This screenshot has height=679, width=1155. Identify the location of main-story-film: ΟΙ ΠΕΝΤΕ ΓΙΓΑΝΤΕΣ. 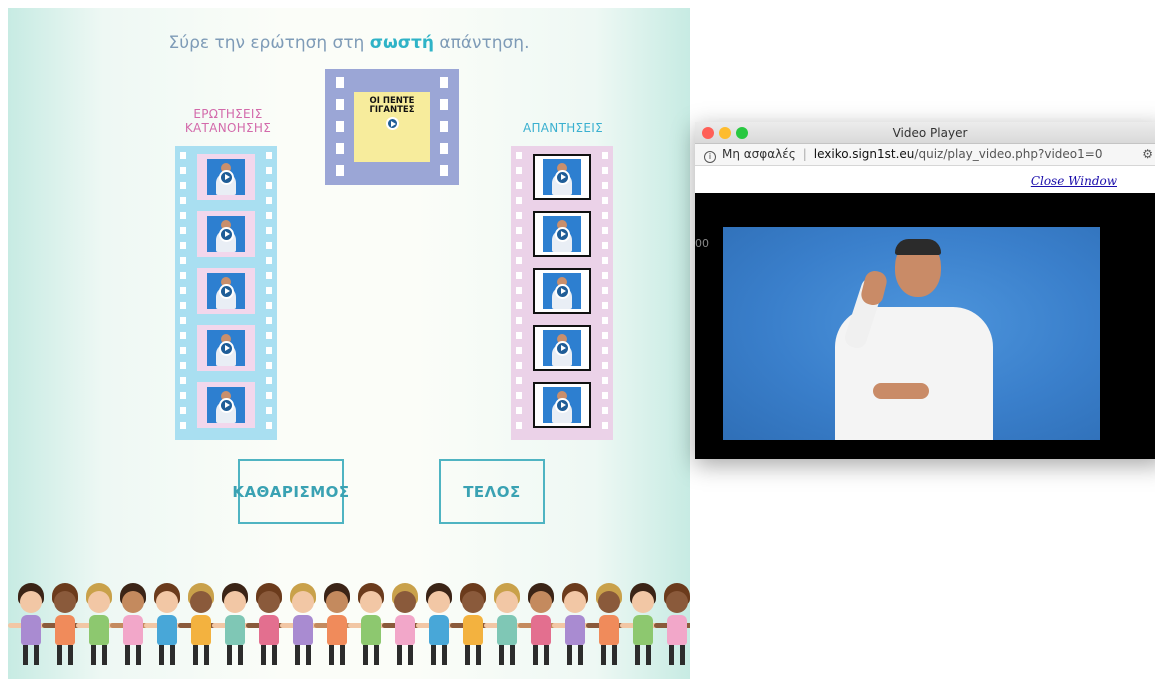
(392, 127).